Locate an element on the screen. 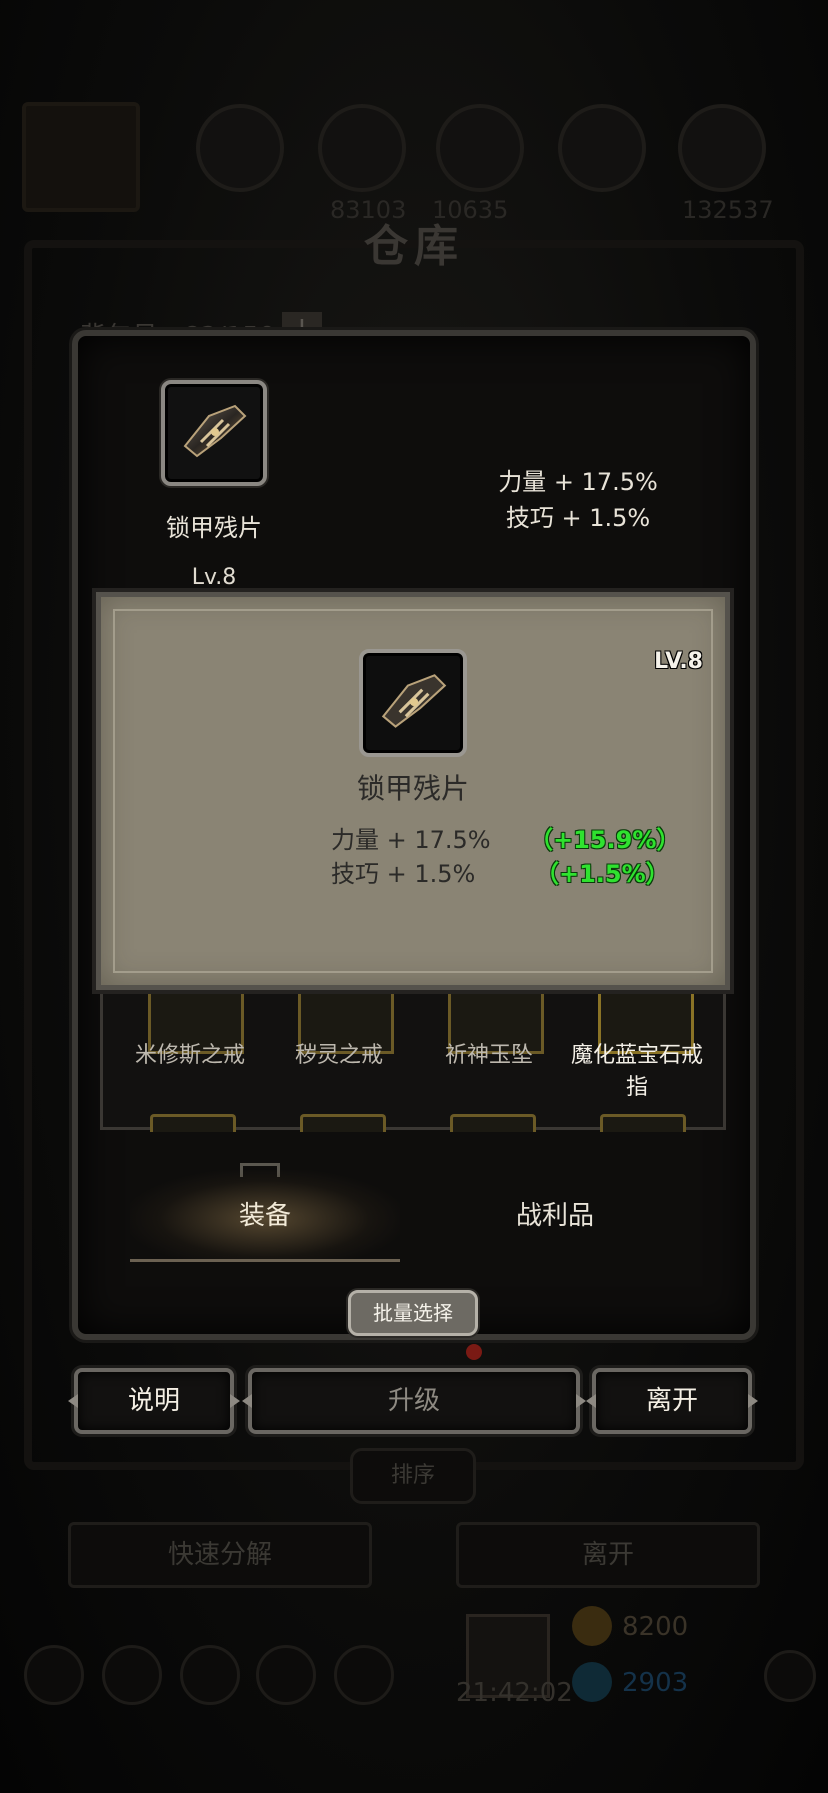  compare-stats: 力量 + 17.5% 技巧 + 1.5% is located at coordinates (411, 857).